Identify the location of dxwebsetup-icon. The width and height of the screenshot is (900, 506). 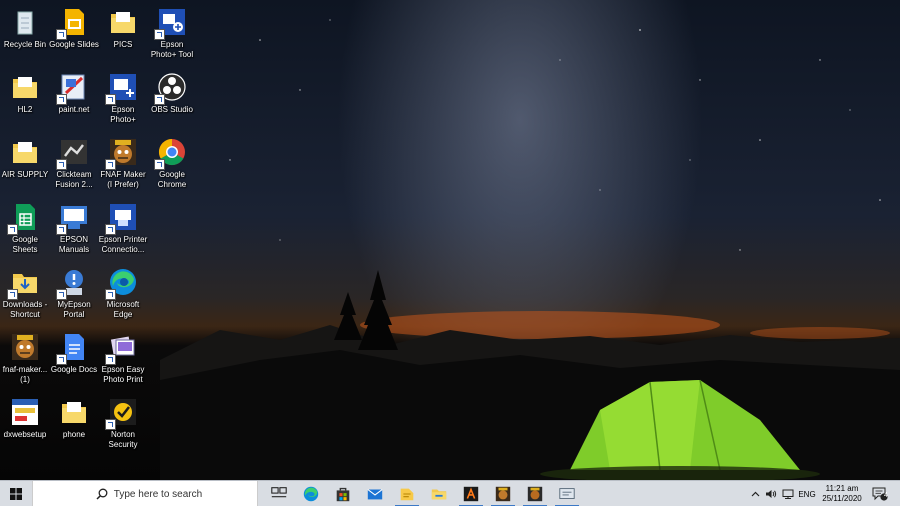
(25, 412).